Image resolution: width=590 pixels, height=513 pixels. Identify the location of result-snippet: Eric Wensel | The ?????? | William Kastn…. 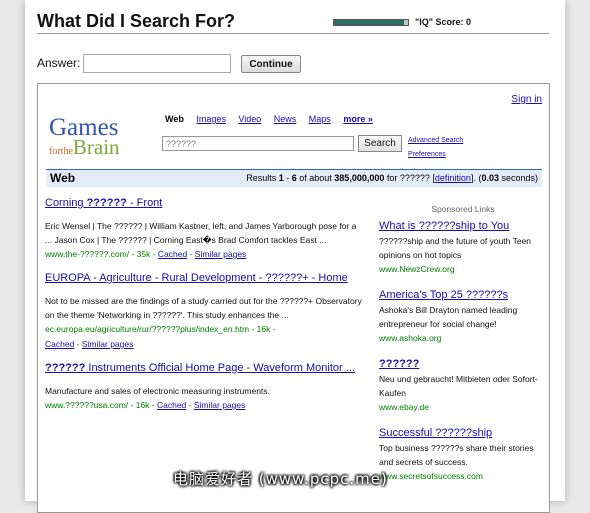
(201, 233).